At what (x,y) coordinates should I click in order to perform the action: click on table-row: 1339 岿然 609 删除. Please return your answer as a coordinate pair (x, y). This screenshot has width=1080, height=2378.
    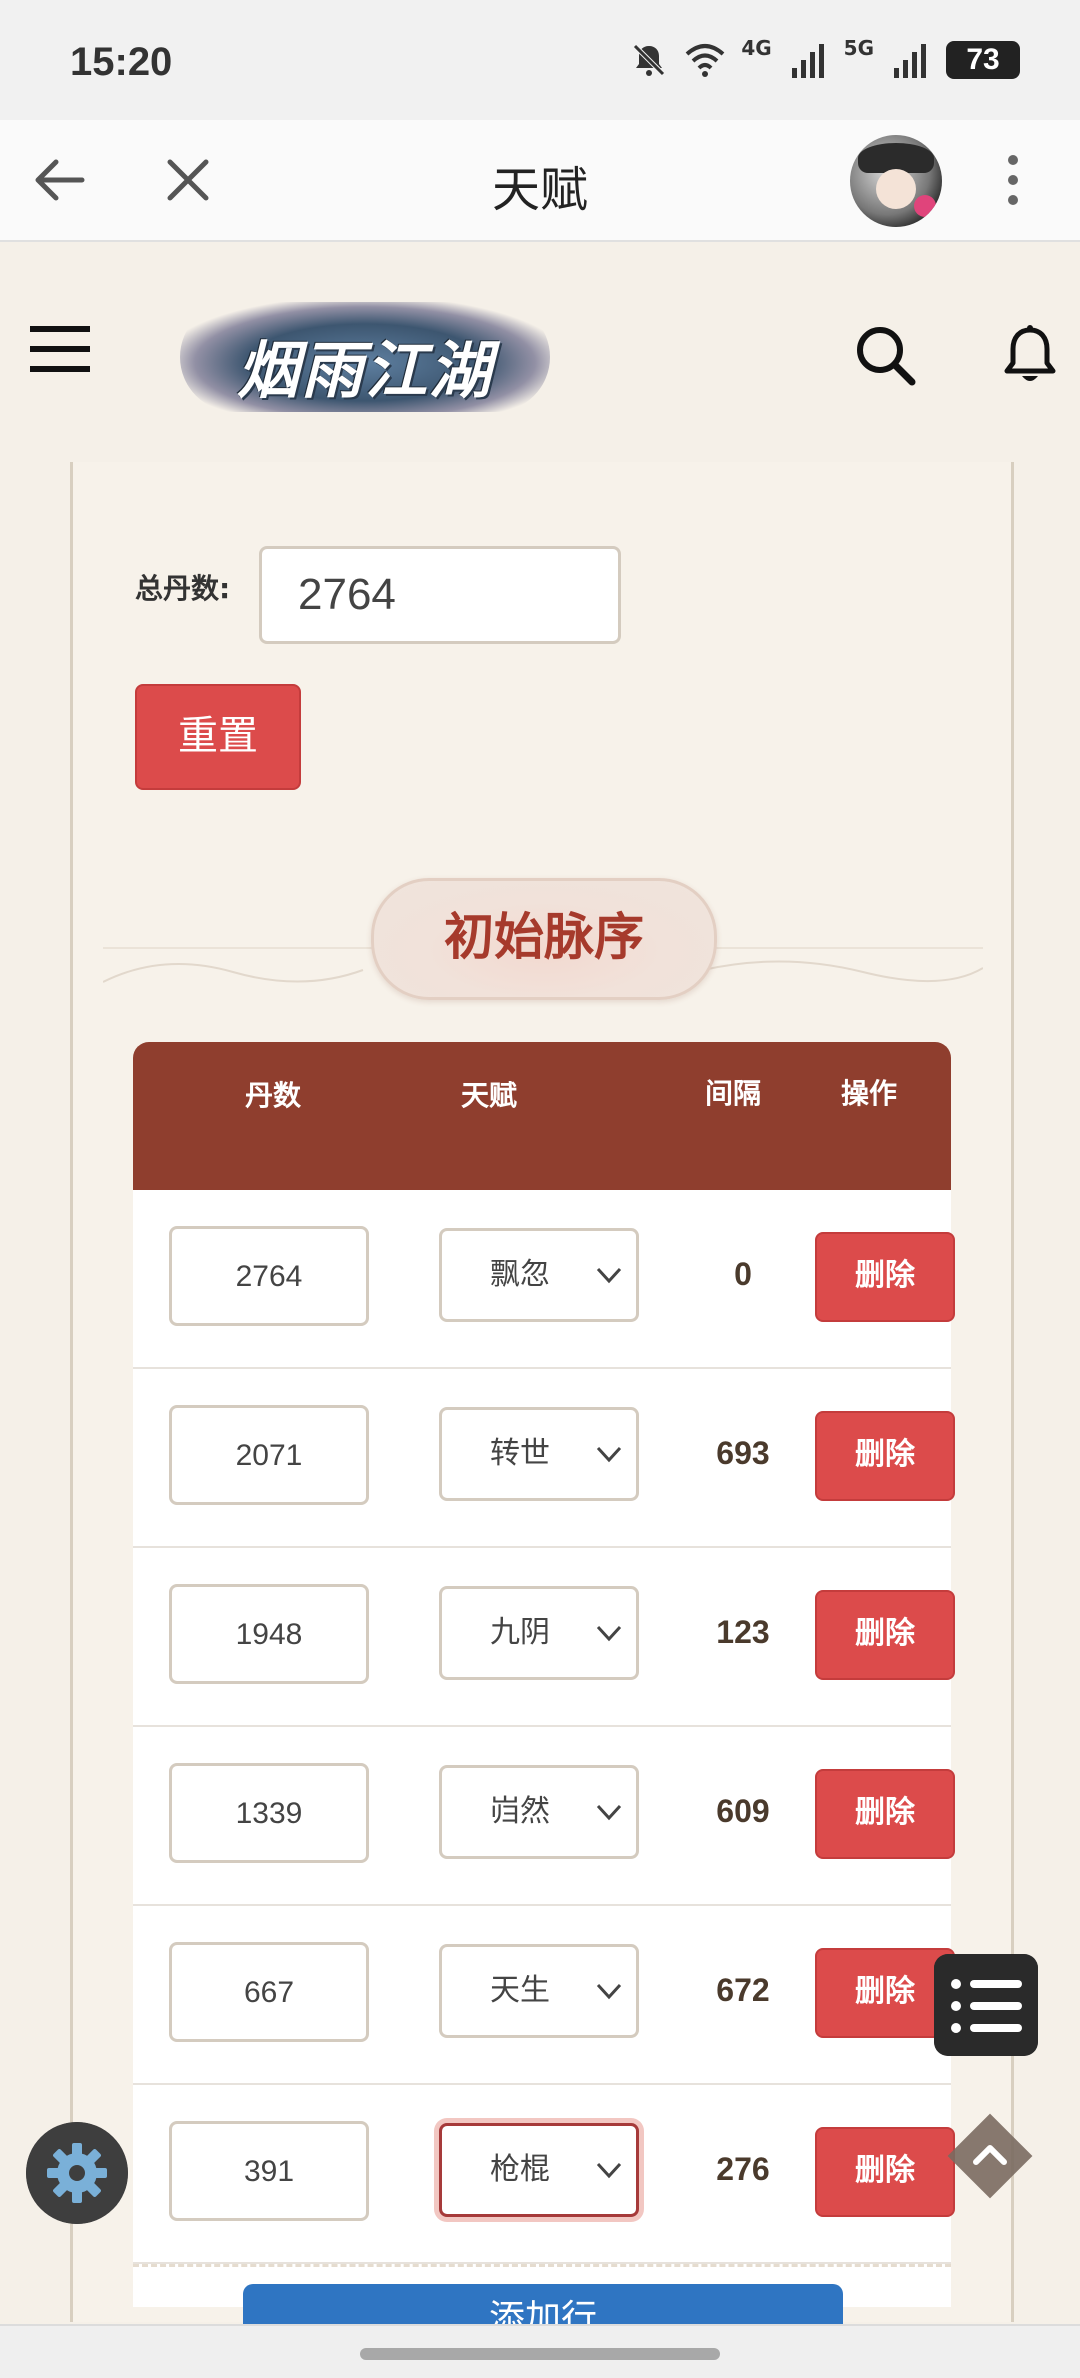
    Looking at the image, I should click on (544, 1816).